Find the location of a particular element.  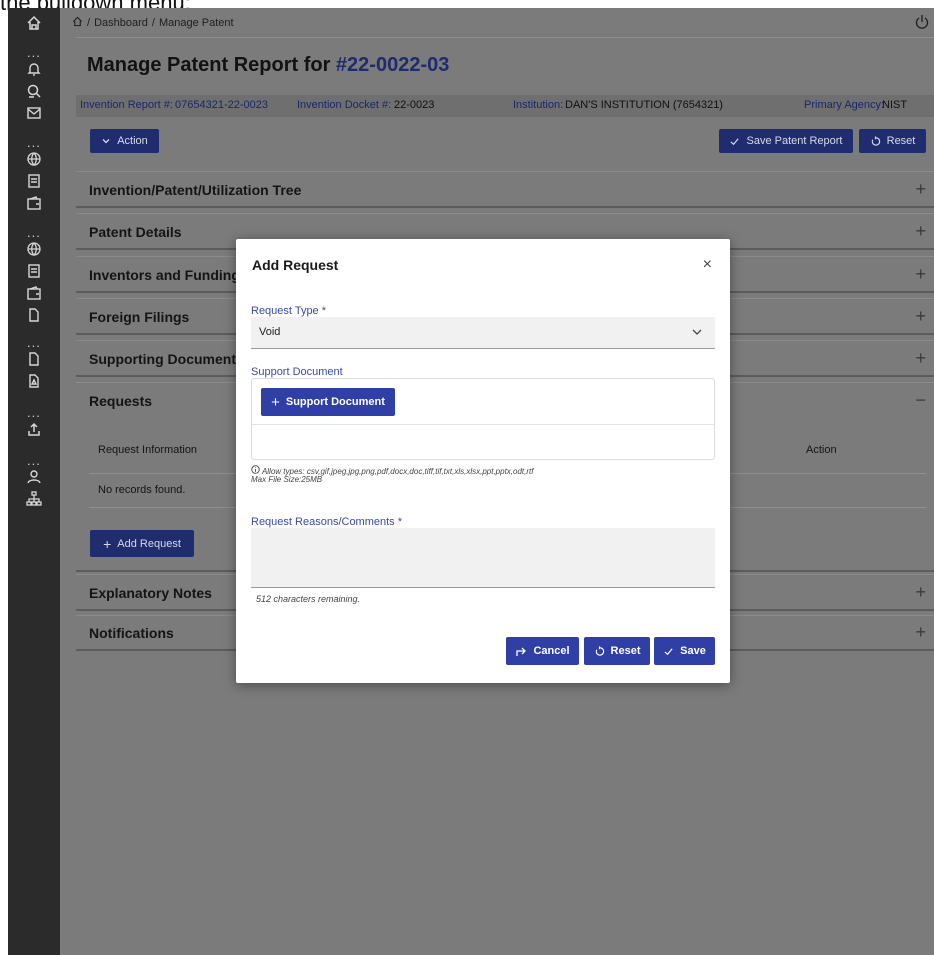

action-label: Action is located at coordinates (132, 141).